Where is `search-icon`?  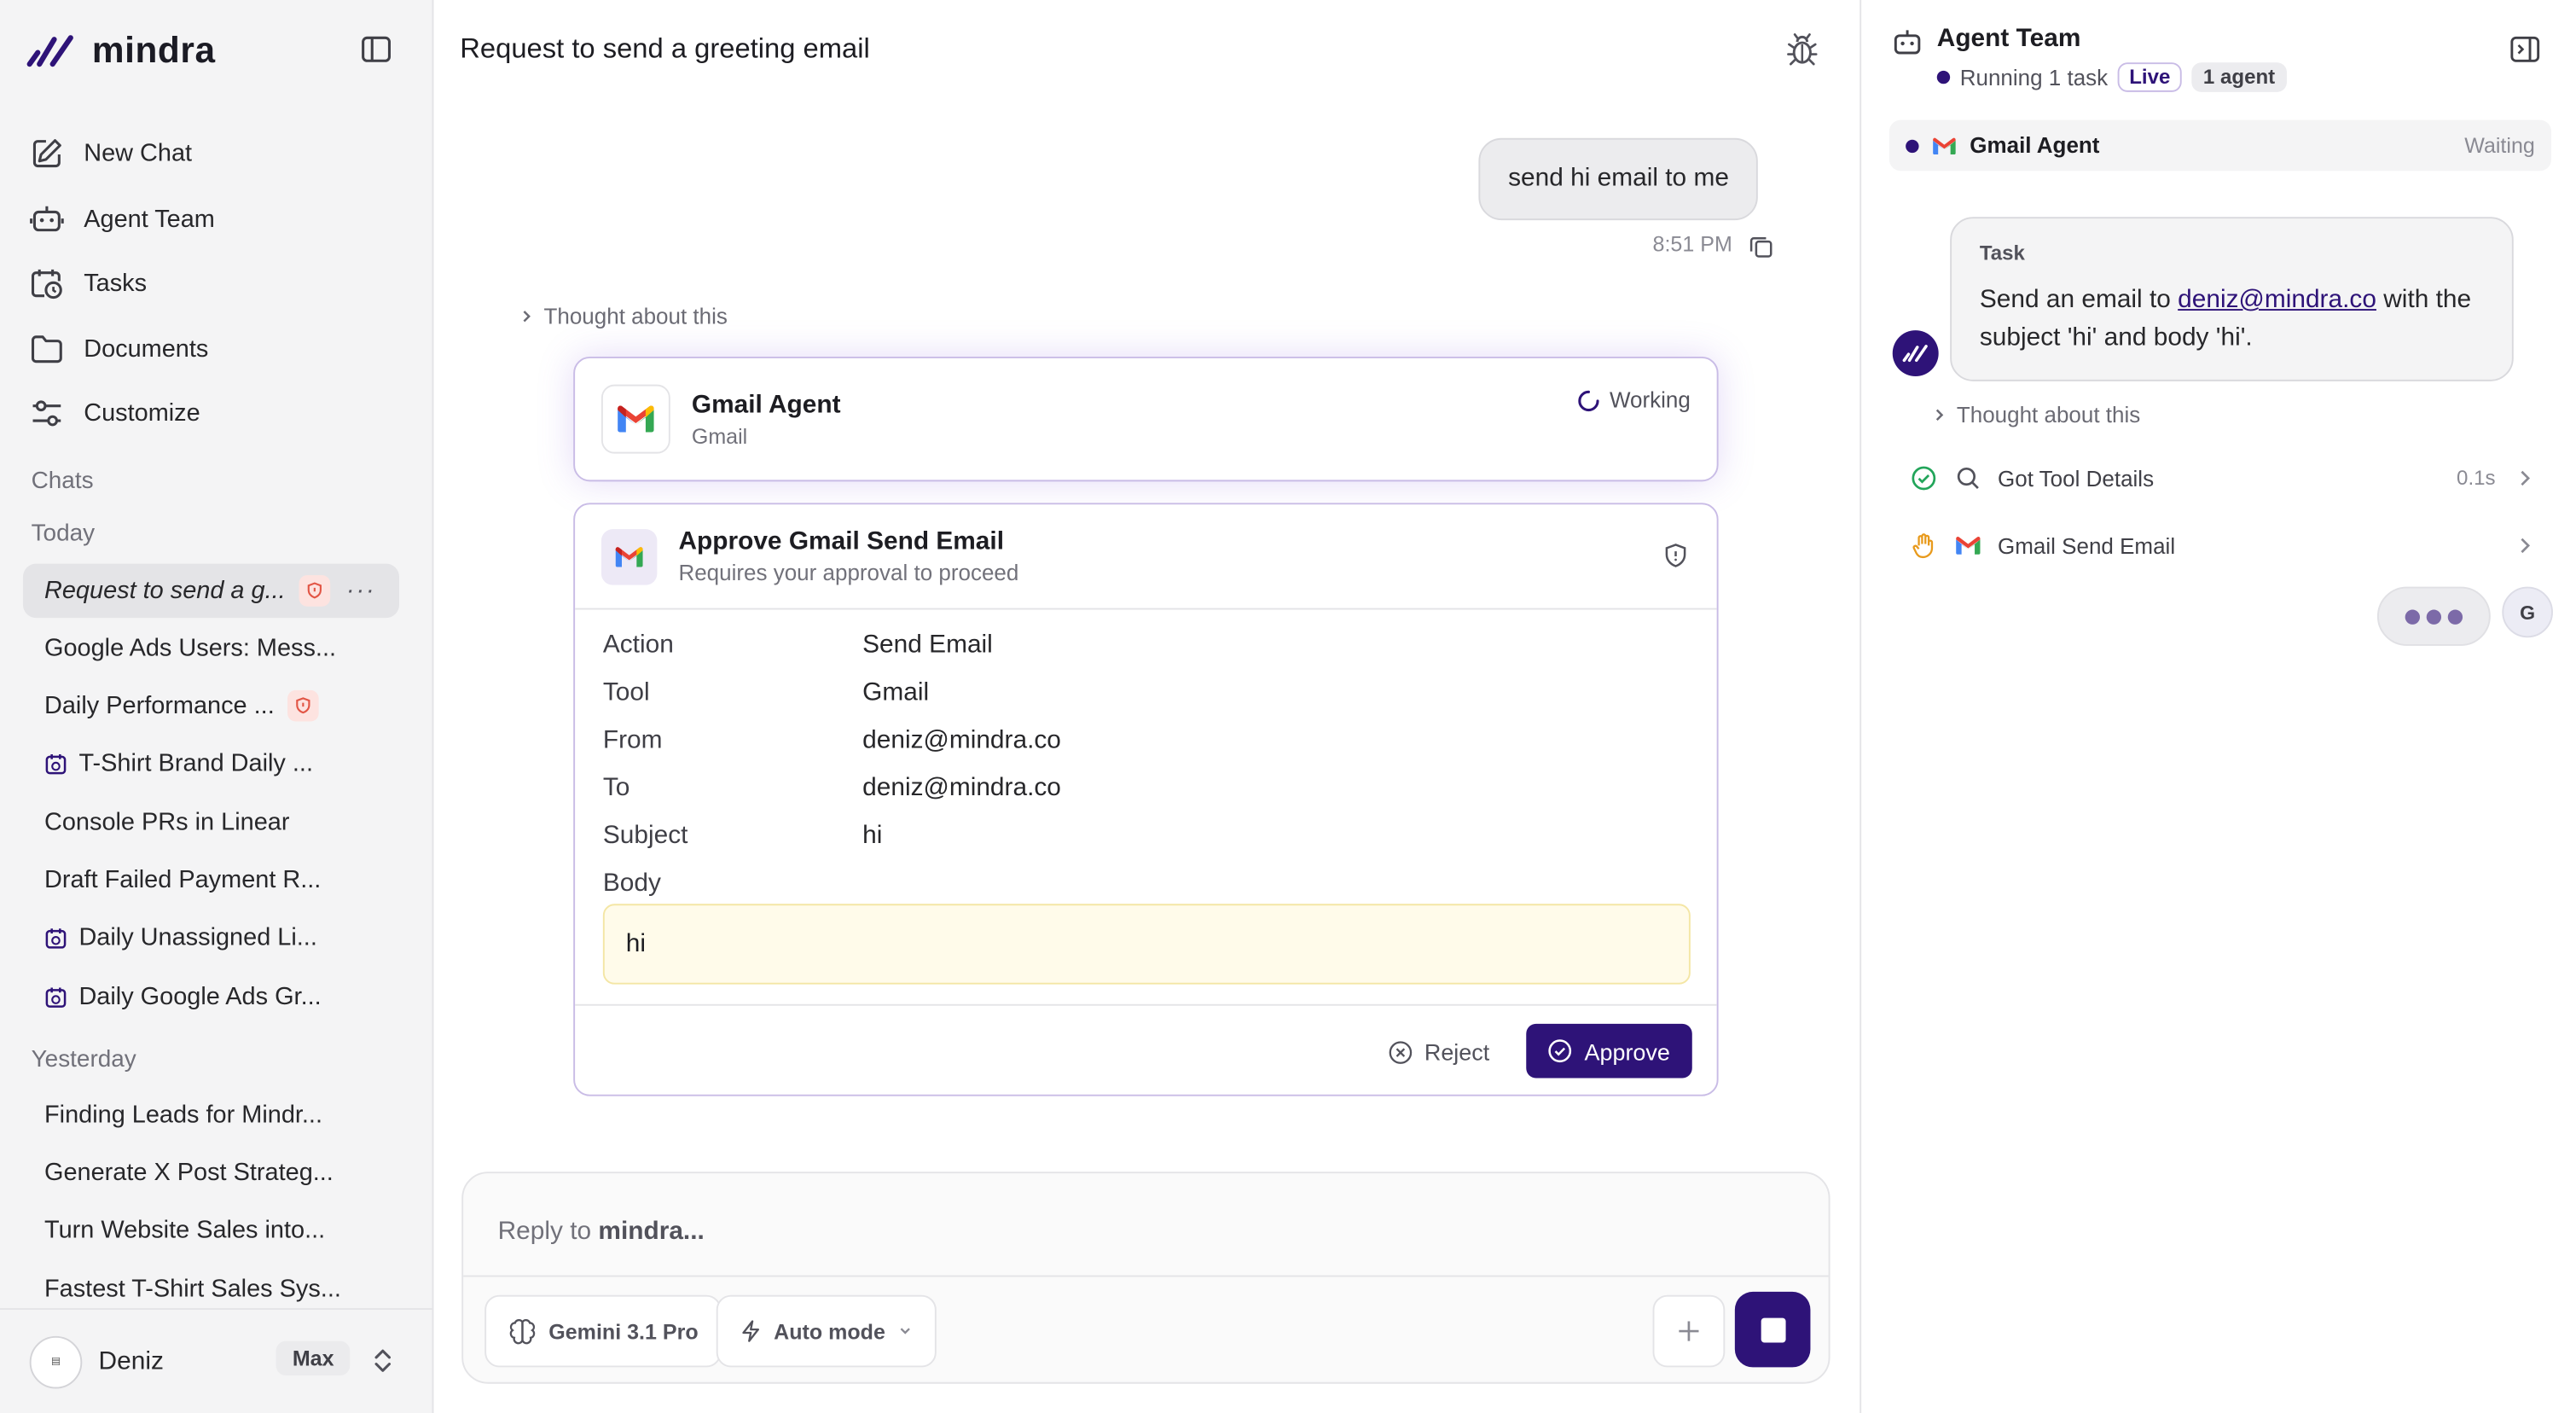
search-icon is located at coordinates (1968, 478).